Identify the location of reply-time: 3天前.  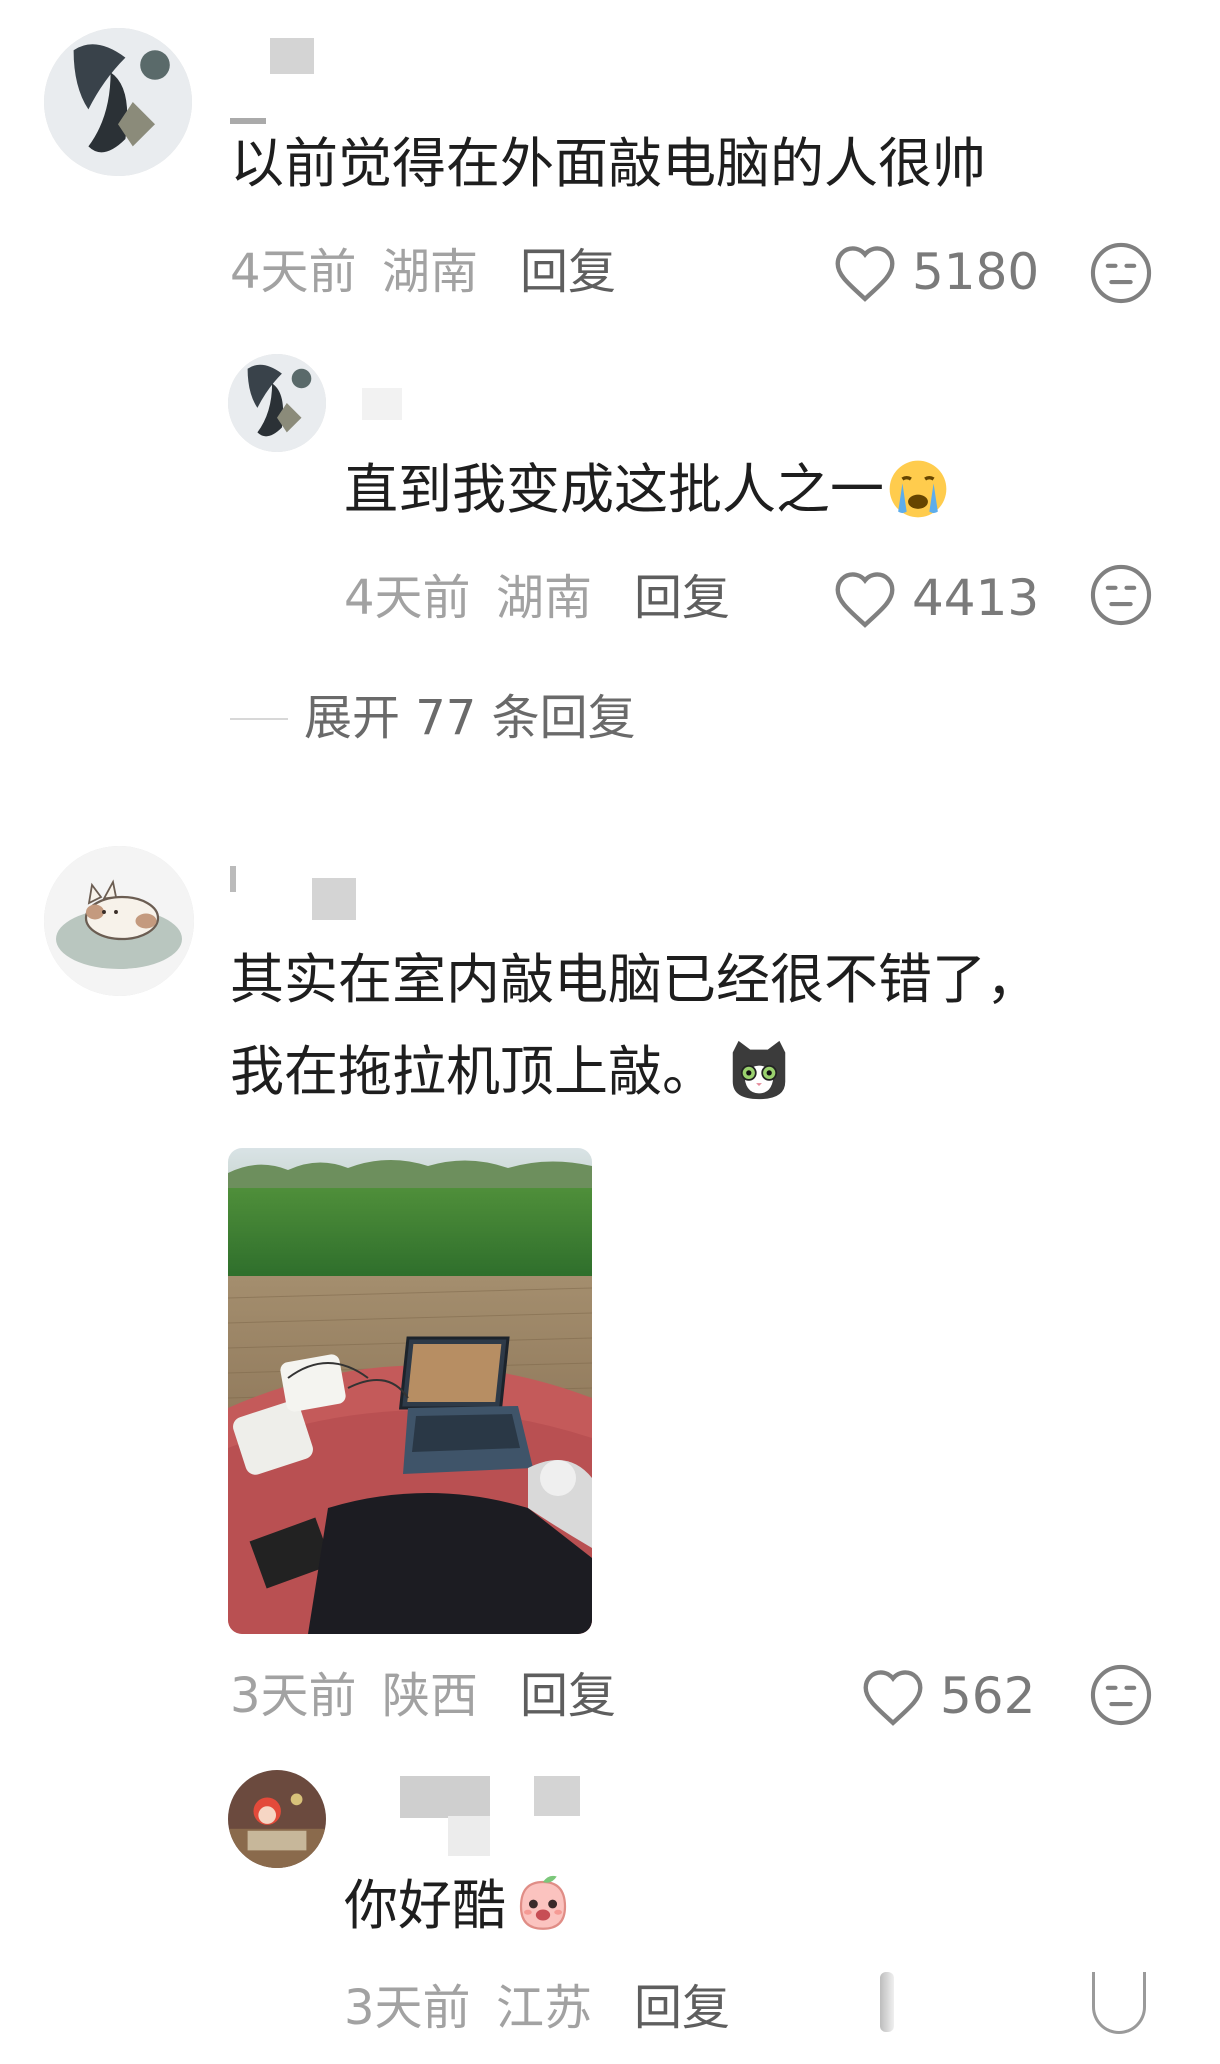
(407, 2008).